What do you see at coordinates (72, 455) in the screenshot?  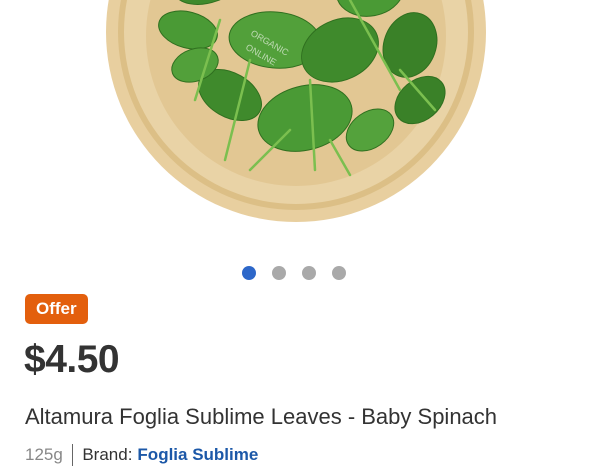 I see `meta-divider` at bounding box center [72, 455].